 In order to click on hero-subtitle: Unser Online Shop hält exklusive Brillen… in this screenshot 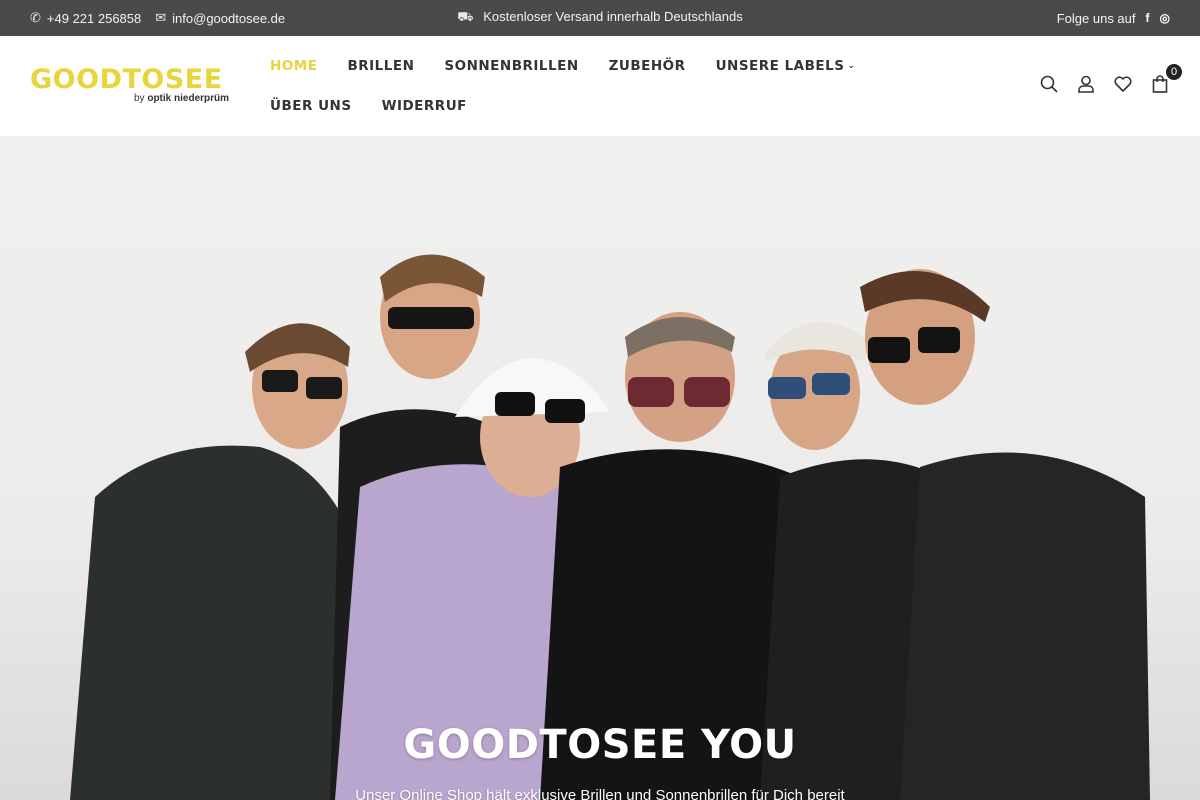, I will do `click(600, 793)`.